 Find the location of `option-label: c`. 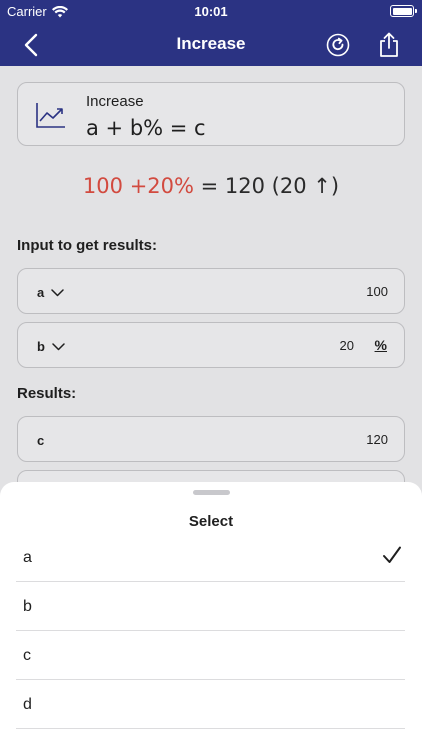

option-label: c is located at coordinates (27, 655).